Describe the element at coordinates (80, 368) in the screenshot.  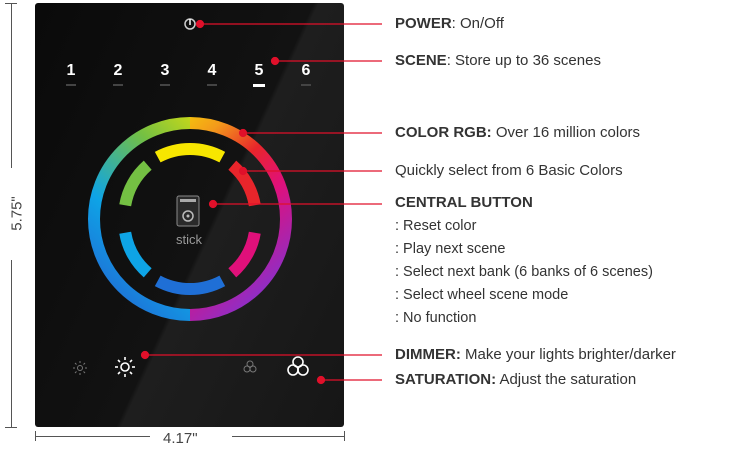
I see `dimmer-down-icon` at that location.